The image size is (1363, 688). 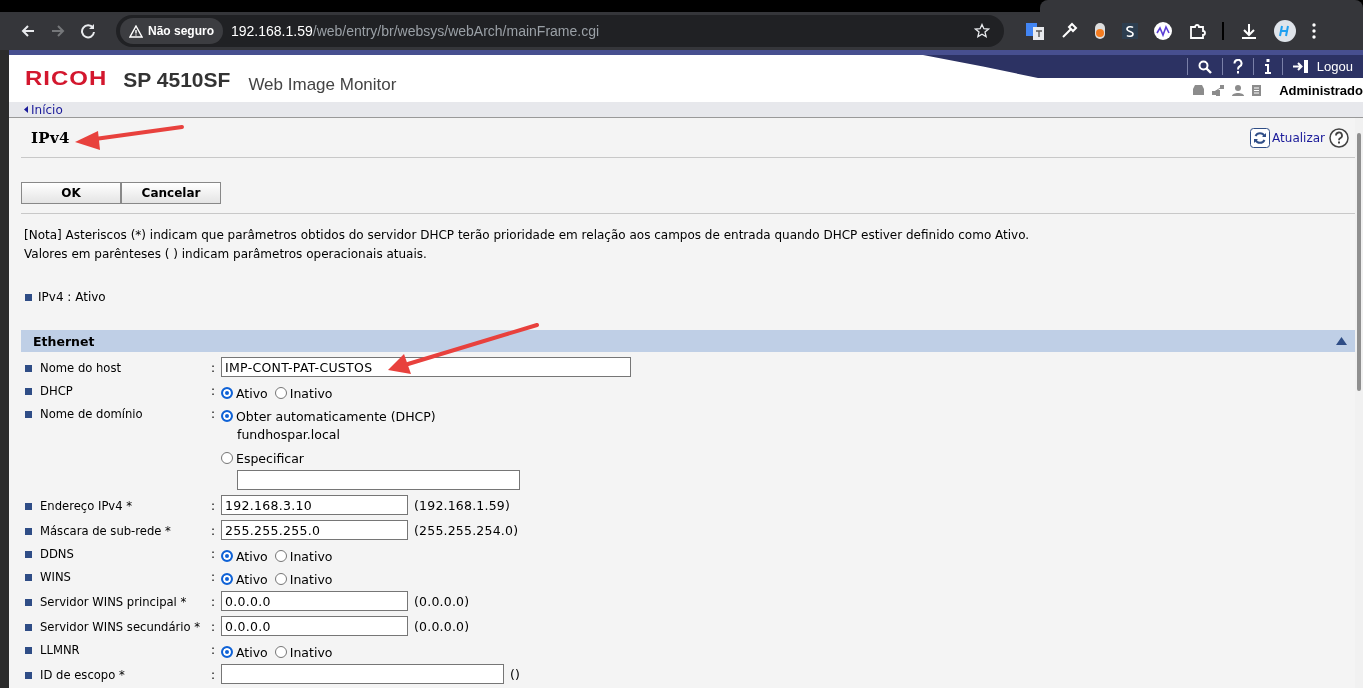 What do you see at coordinates (1218, 90) in the screenshot?
I see `network-icon` at bounding box center [1218, 90].